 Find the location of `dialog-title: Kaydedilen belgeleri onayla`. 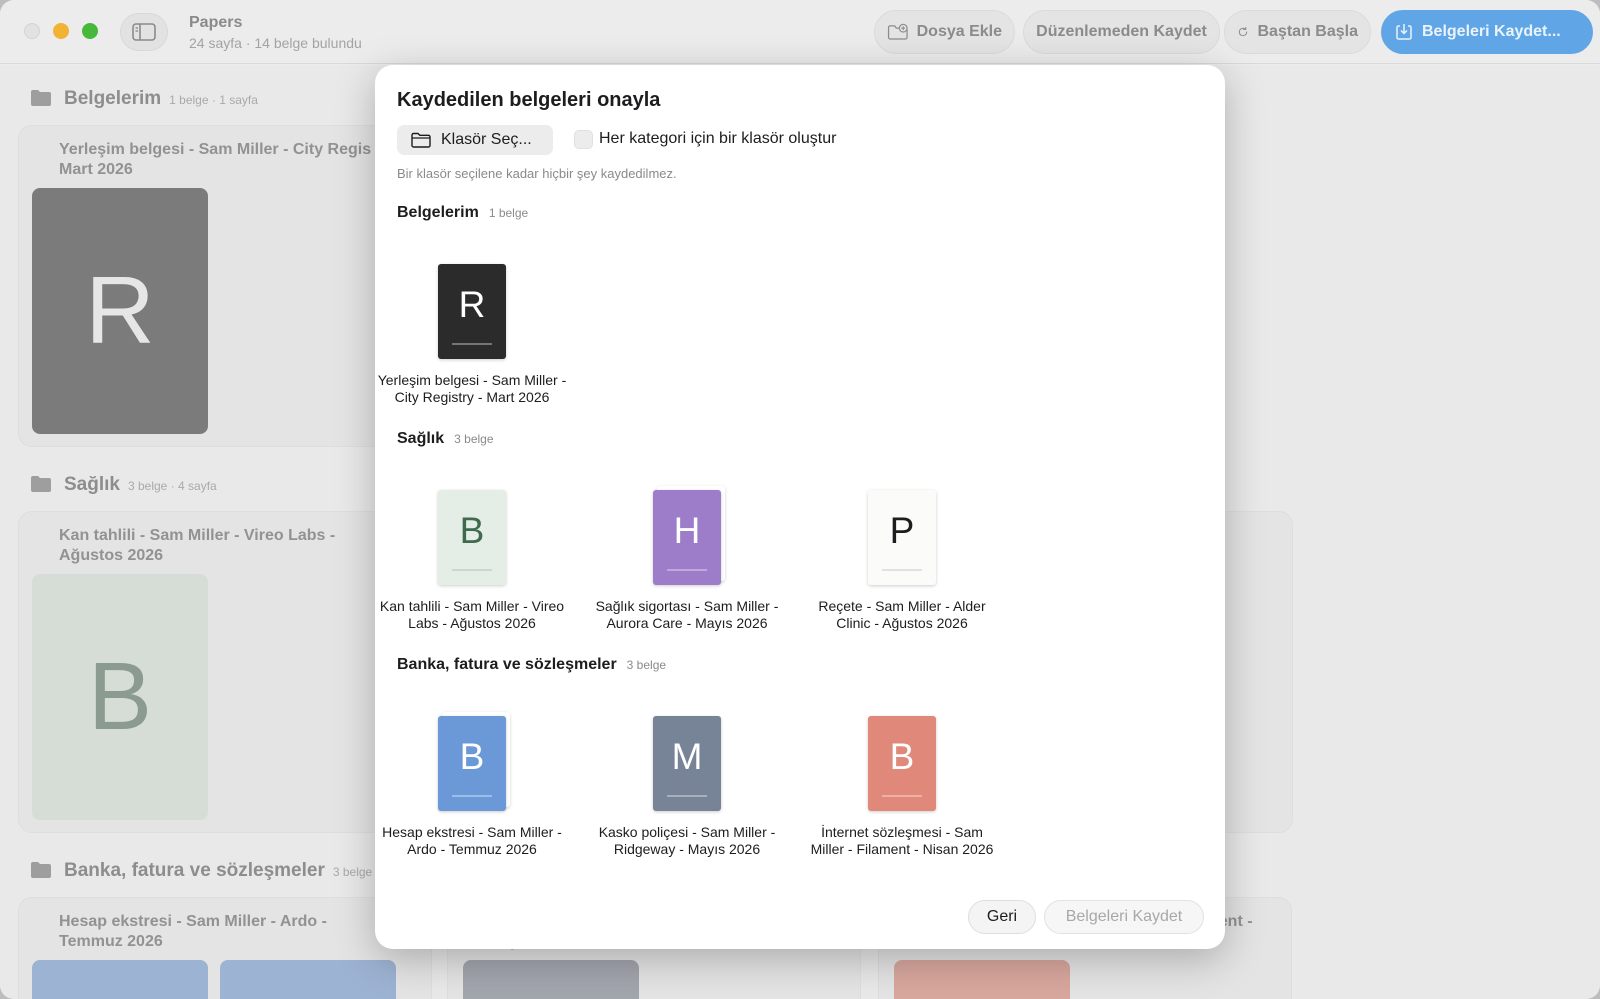

dialog-title: Kaydedilen belgeleri onayla is located at coordinates (529, 100).